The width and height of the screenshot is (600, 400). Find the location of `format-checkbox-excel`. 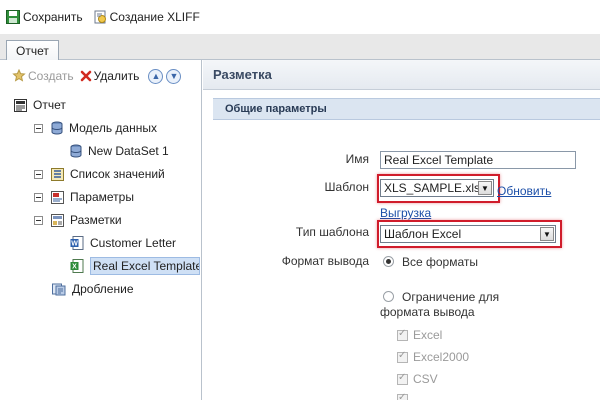

format-checkbox-excel is located at coordinates (402, 334).